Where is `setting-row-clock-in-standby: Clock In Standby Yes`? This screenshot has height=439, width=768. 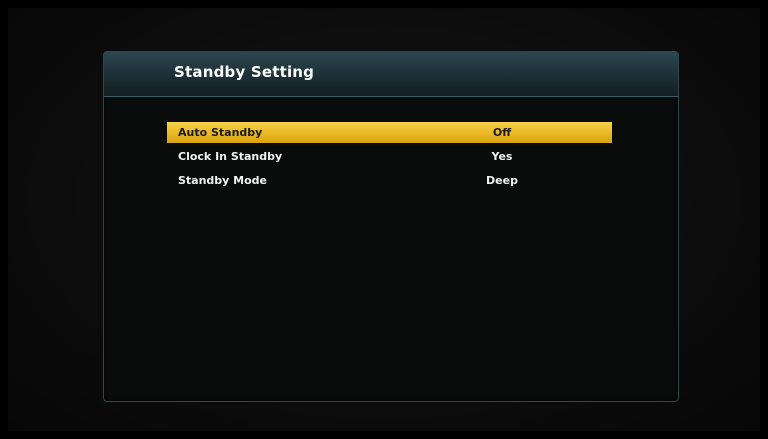
setting-row-clock-in-standby: Clock In Standby Yes is located at coordinates (389, 156).